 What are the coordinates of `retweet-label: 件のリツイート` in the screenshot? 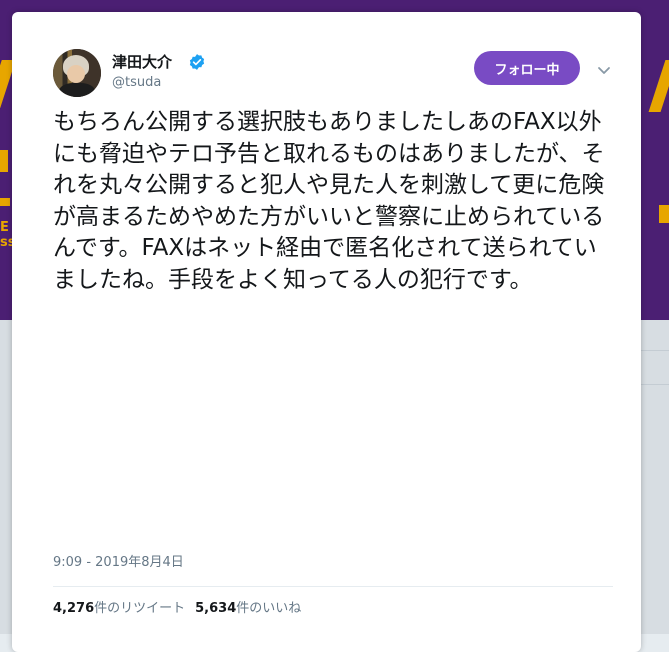 It's located at (140, 608).